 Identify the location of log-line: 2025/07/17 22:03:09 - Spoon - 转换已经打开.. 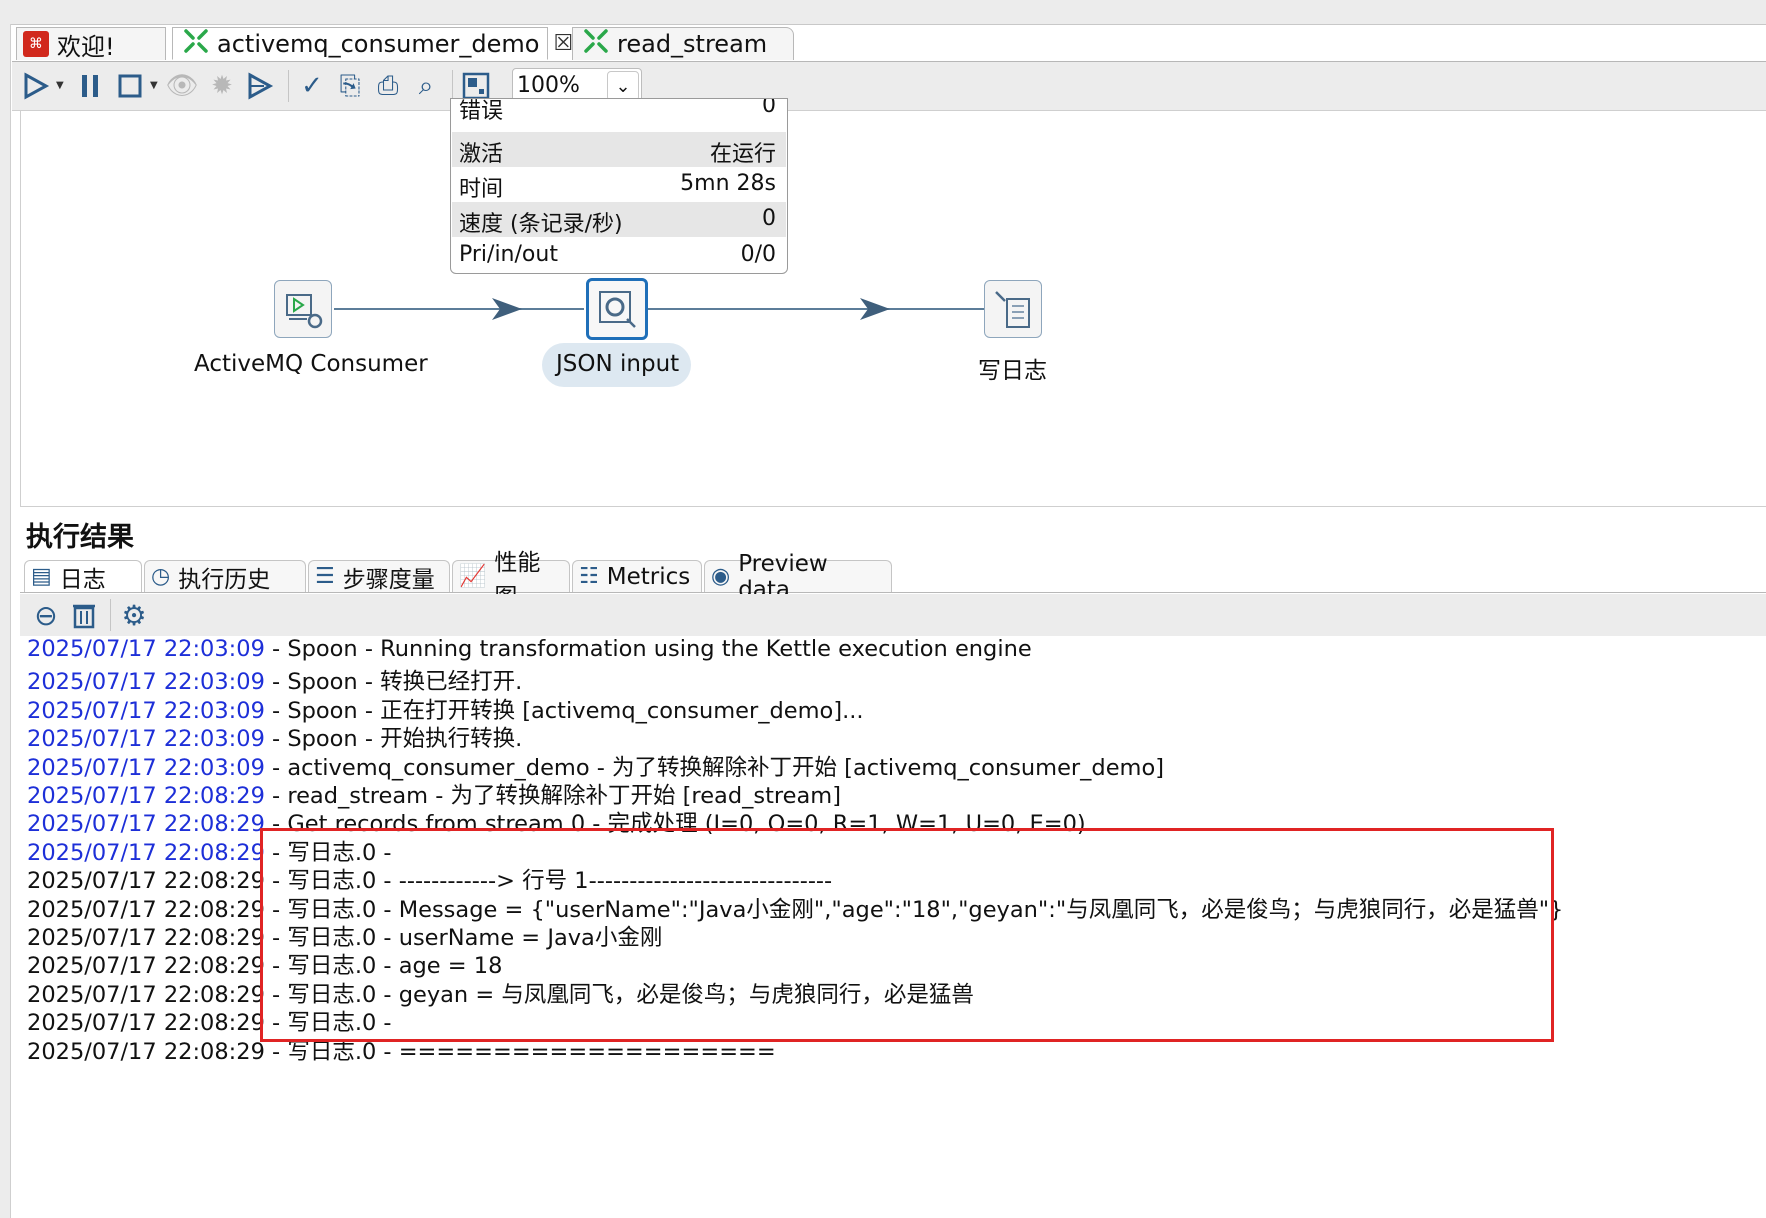
(275, 680).